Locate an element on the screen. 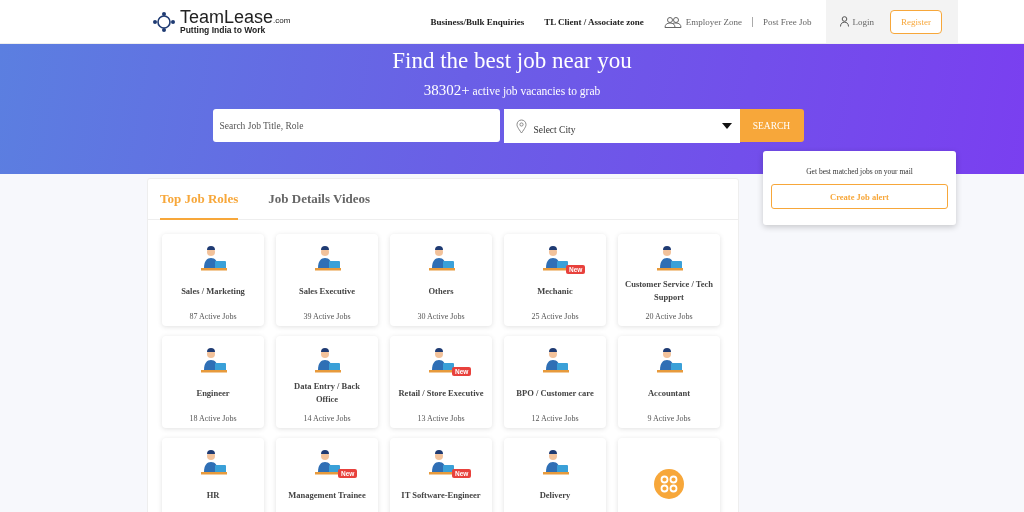 The image size is (1024, 512). active-jobs-count: 13 Active Jobs is located at coordinates (441, 418).